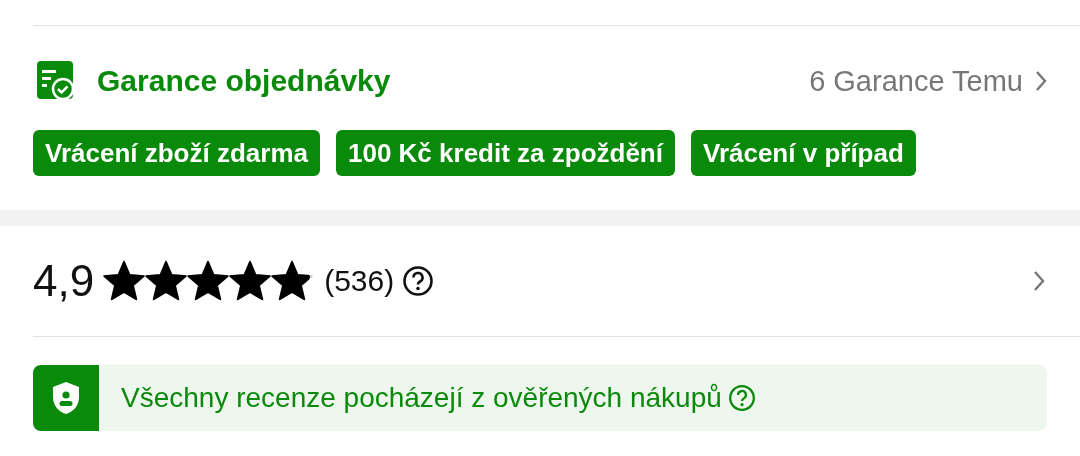 Image resolution: width=1080 pixels, height=456 pixels. I want to click on guarantee-title: Garance objednávky, so click(244, 81).